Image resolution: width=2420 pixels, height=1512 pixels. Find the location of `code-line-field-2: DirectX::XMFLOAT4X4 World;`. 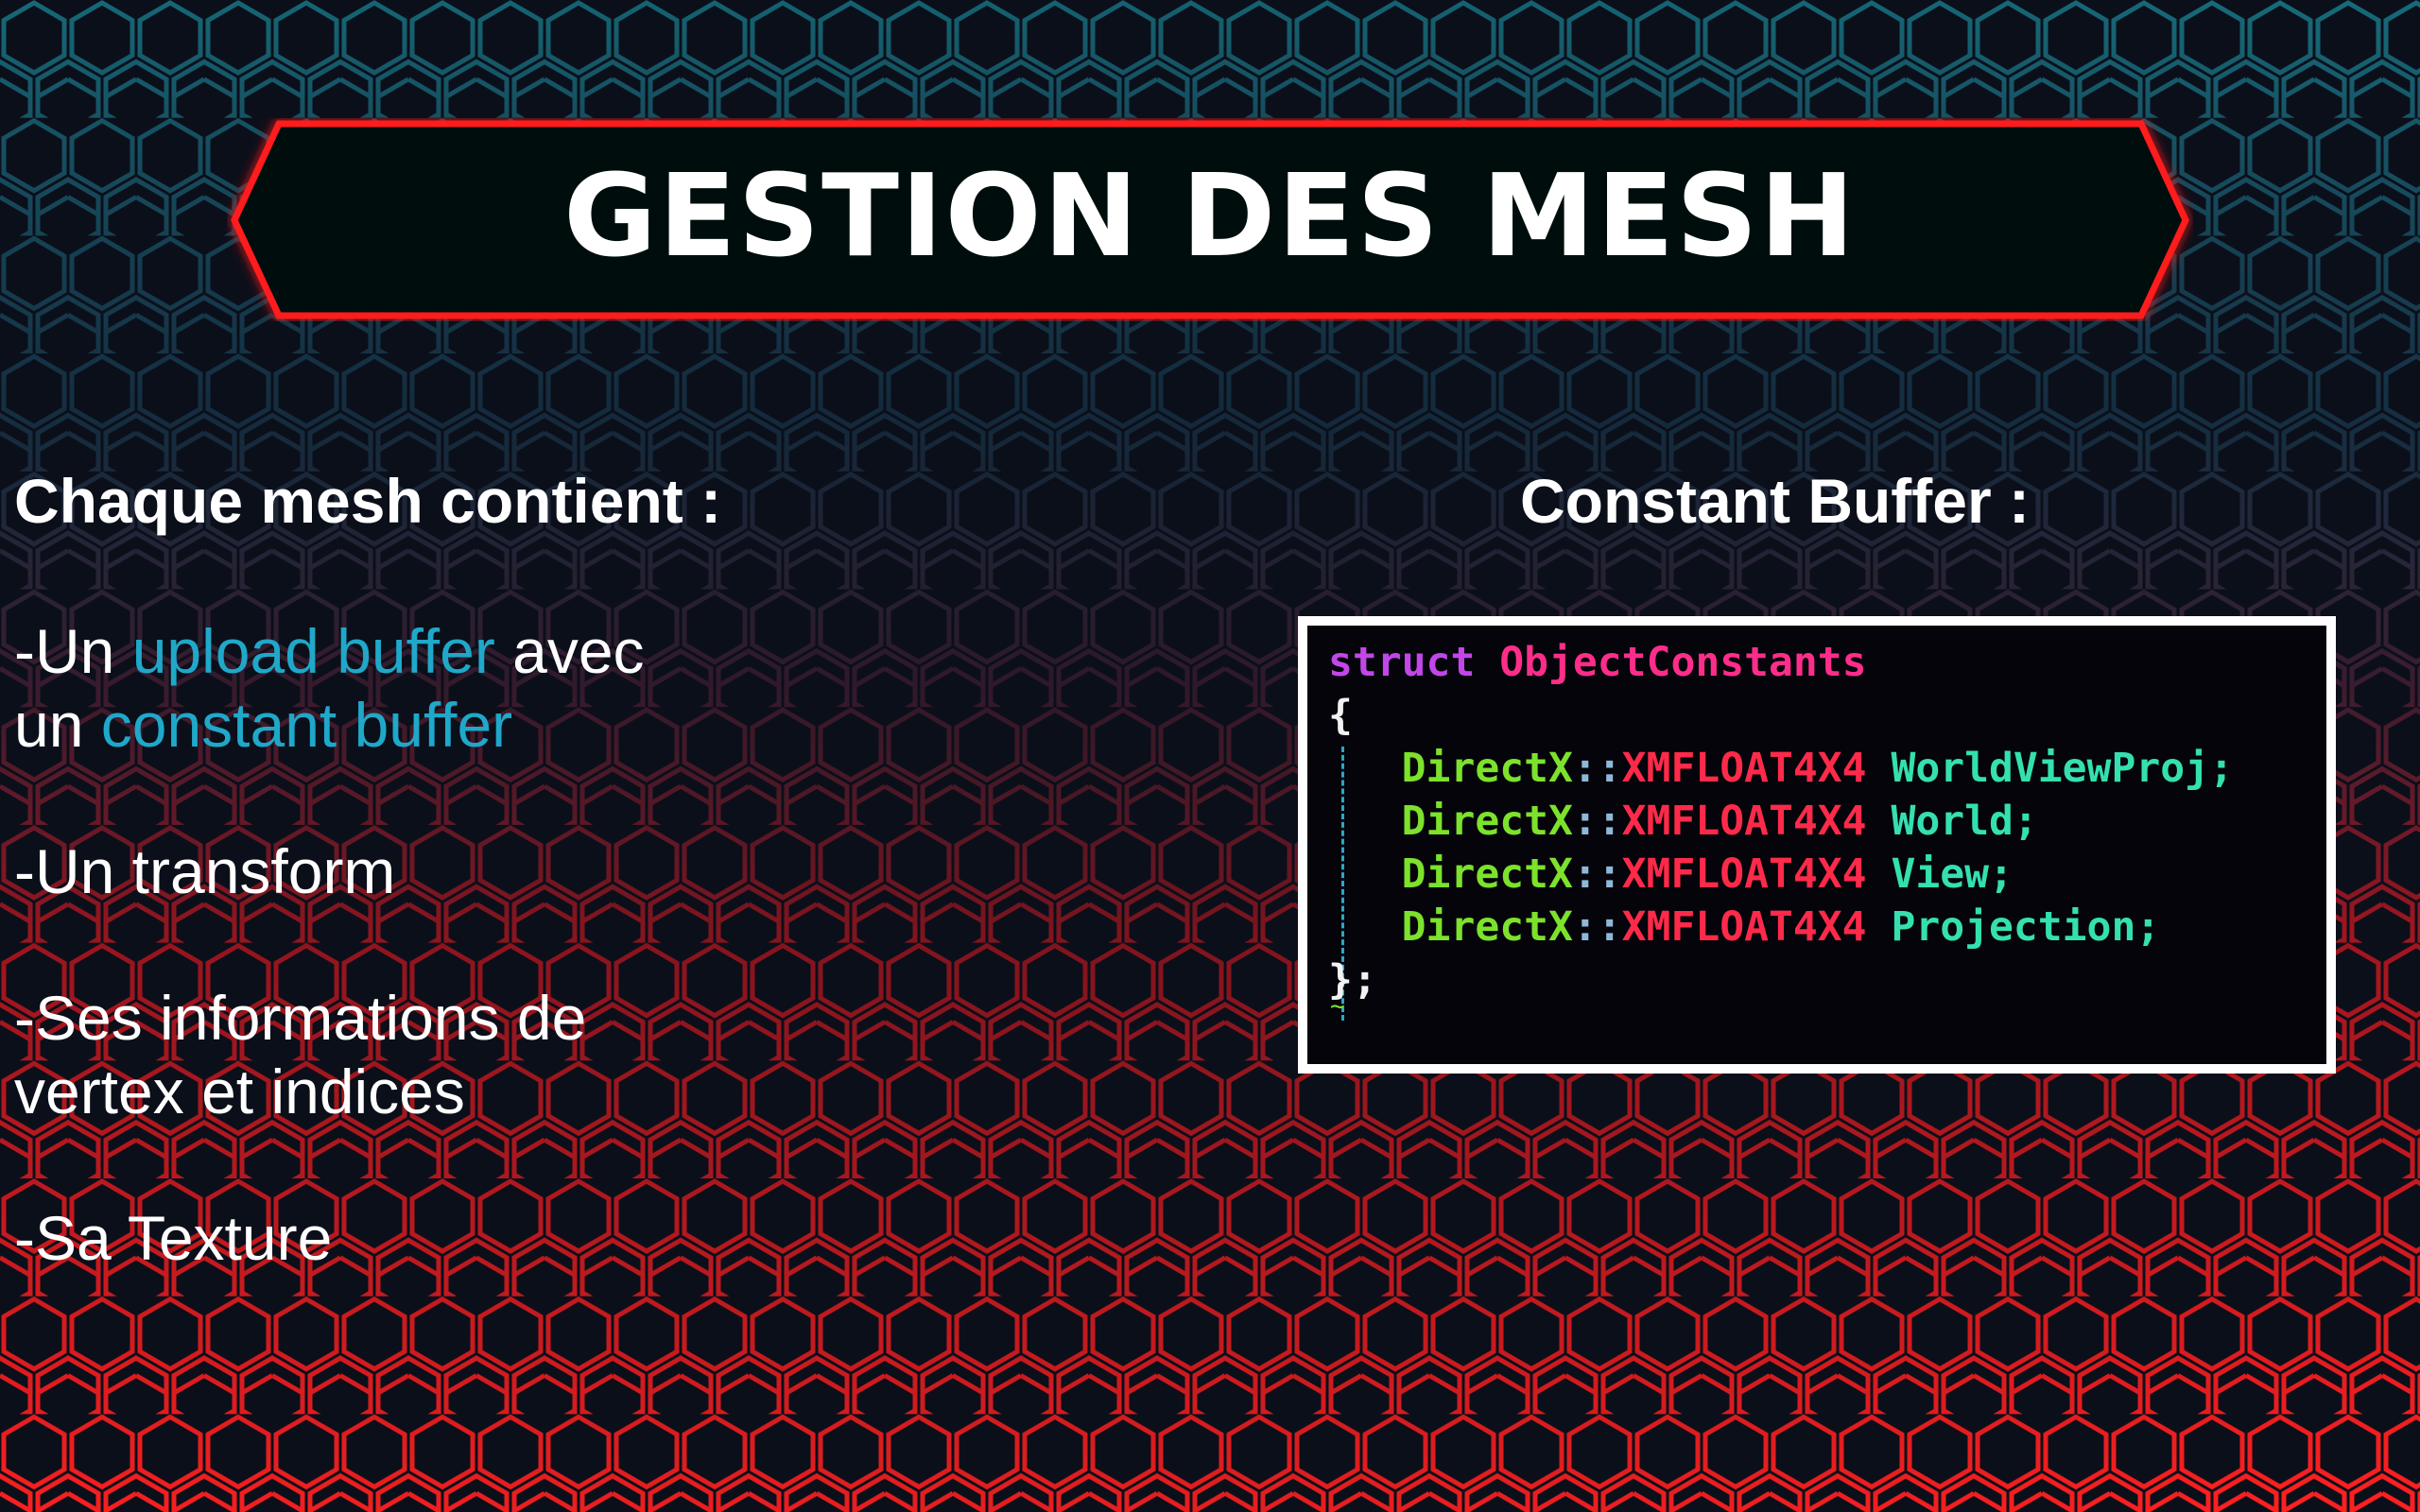

code-line-field-2: DirectX::XMFLOAT4X4 World; is located at coordinates (1683, 821).